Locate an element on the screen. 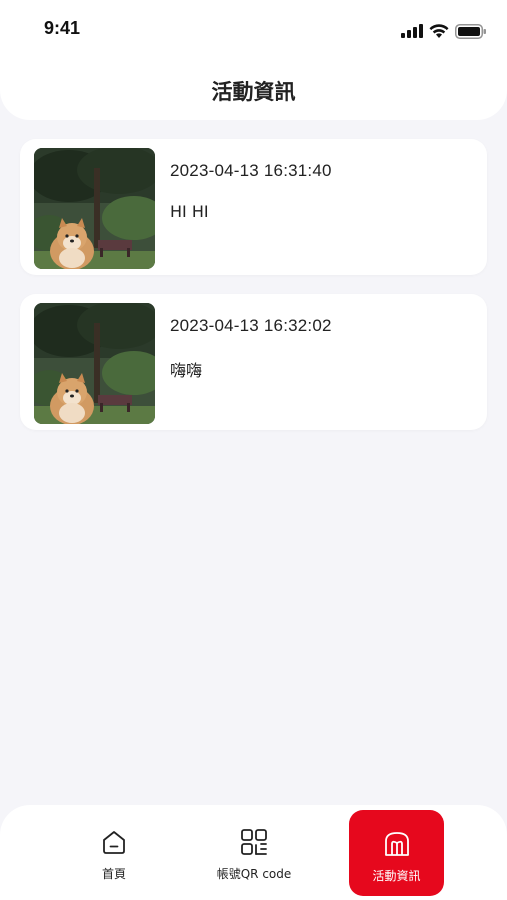 Image resolution: width=507 pixels, height=900 pixels. tab-activity-info: 活動資訊 is located at coordinates (396, 853).